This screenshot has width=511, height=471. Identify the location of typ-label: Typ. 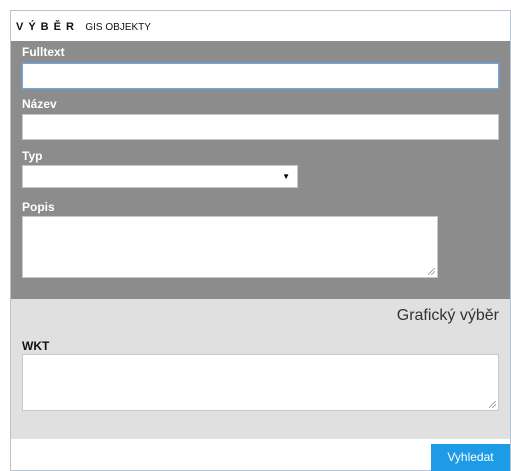
(32, 156).